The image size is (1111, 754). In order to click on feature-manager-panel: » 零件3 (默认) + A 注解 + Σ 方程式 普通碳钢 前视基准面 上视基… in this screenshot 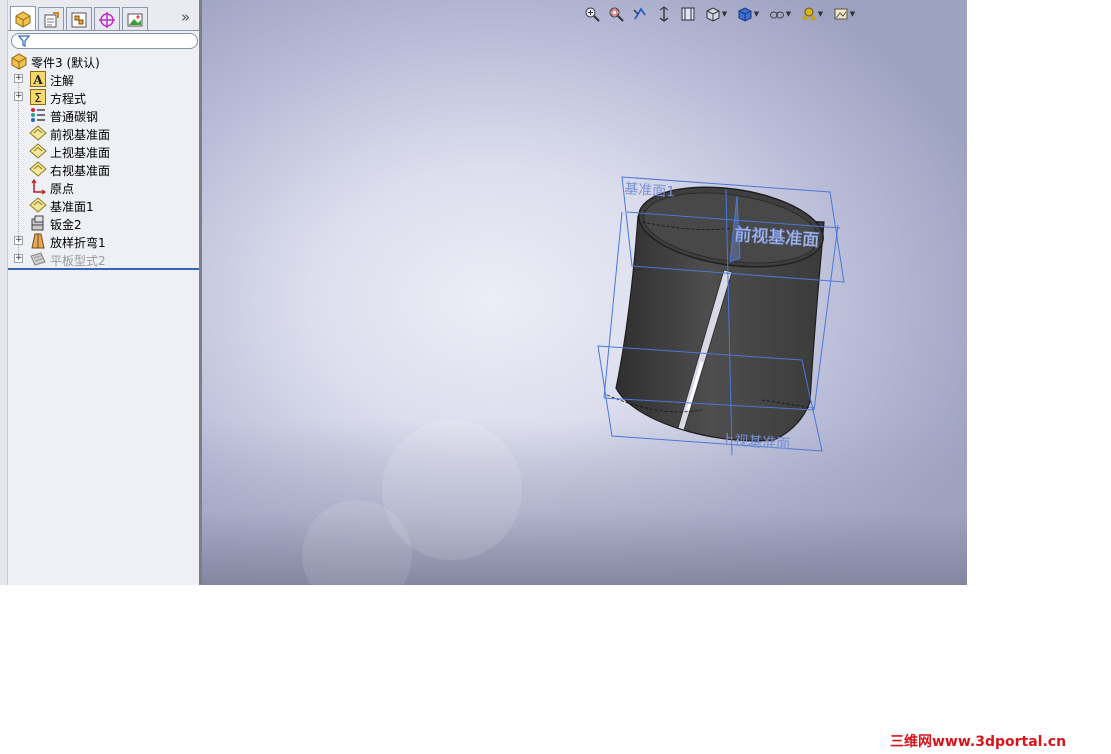, I will do `click(101, 292)`.